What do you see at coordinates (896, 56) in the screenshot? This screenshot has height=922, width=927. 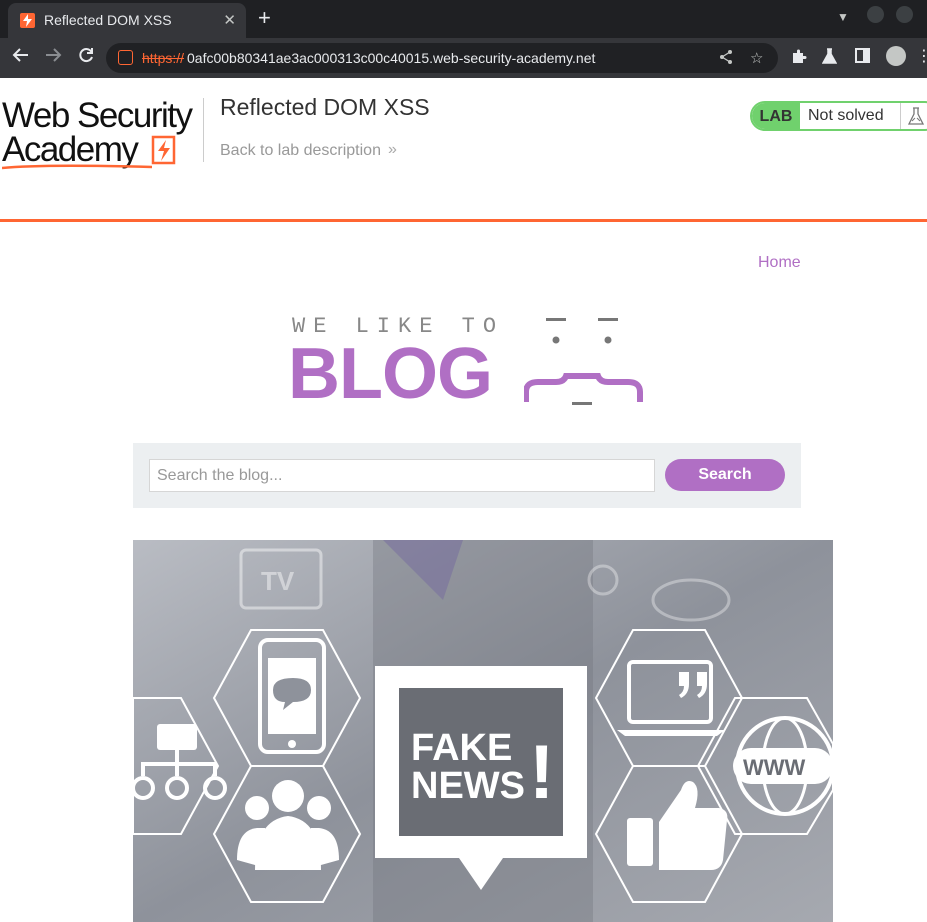 I see `profile-avatar-icon` at bounding box center [896, 56].